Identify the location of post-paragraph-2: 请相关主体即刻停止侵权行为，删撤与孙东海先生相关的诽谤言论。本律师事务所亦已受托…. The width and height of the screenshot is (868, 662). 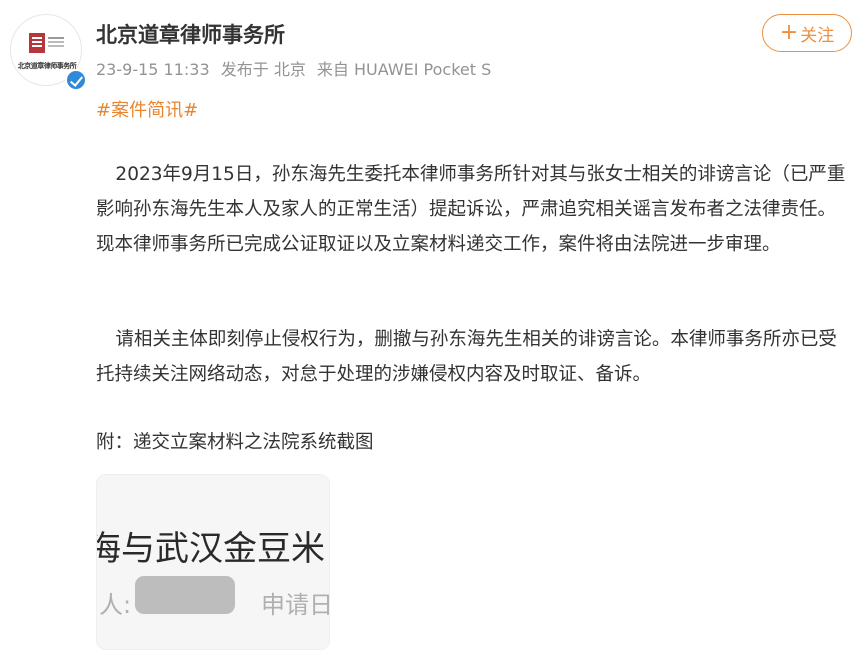
(466, 357).